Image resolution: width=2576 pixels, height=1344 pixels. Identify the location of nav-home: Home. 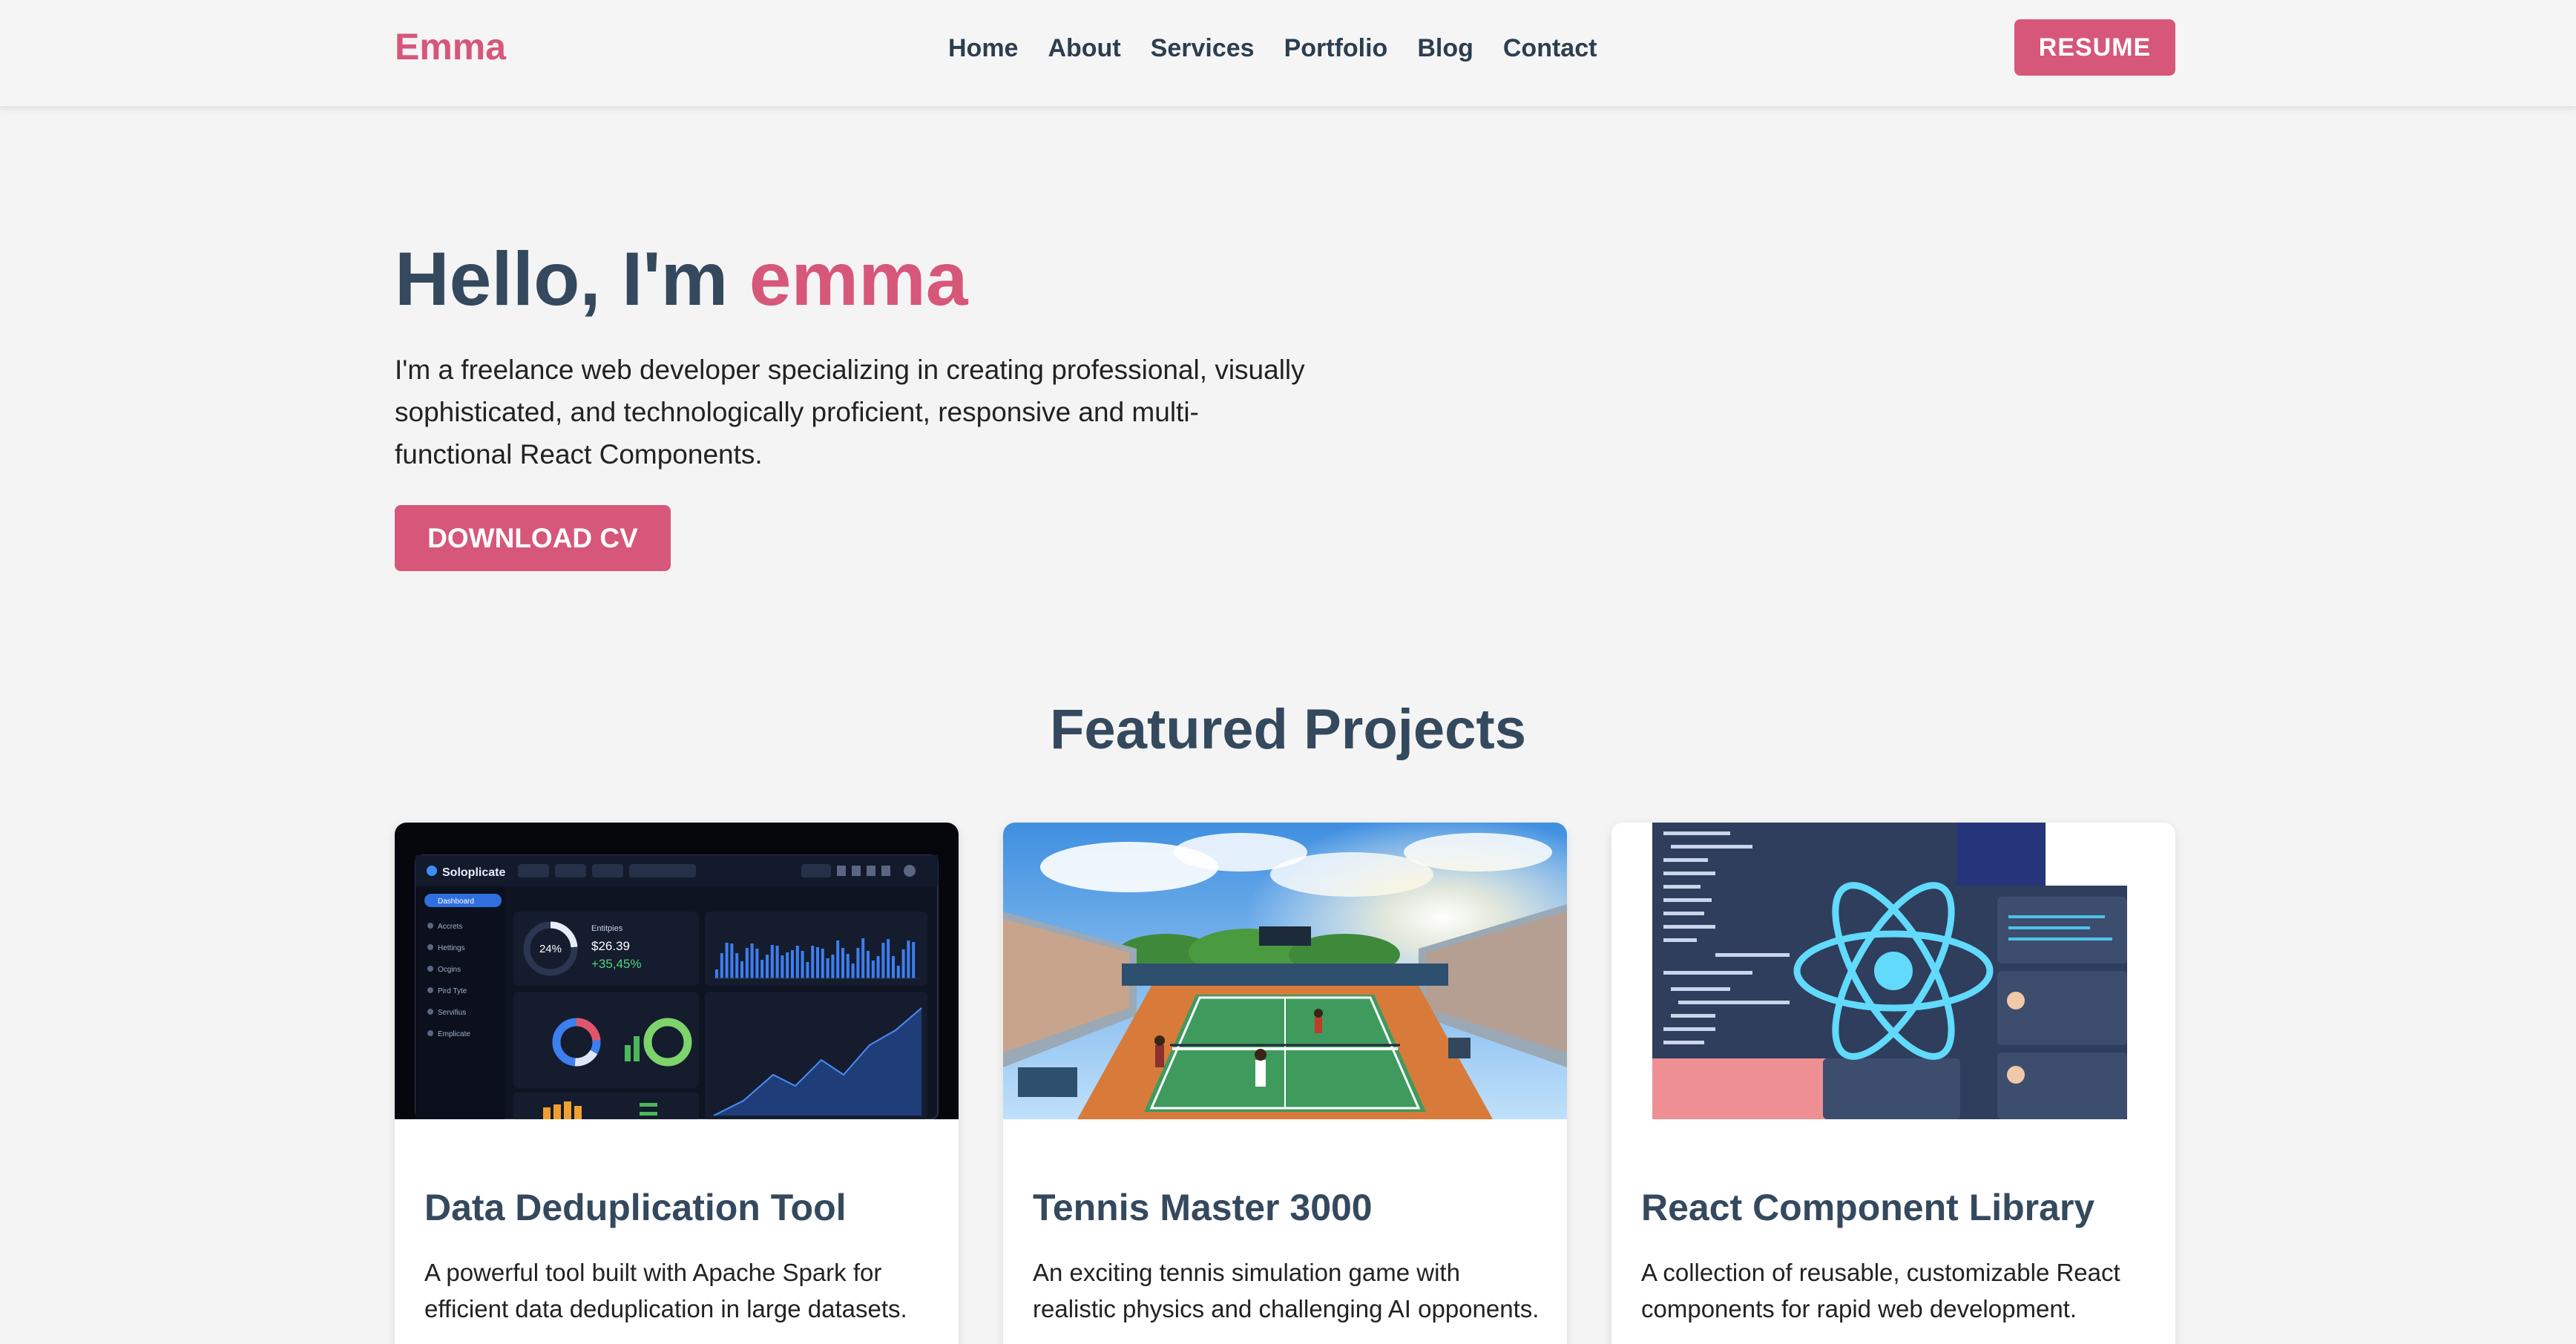
(983, 48).